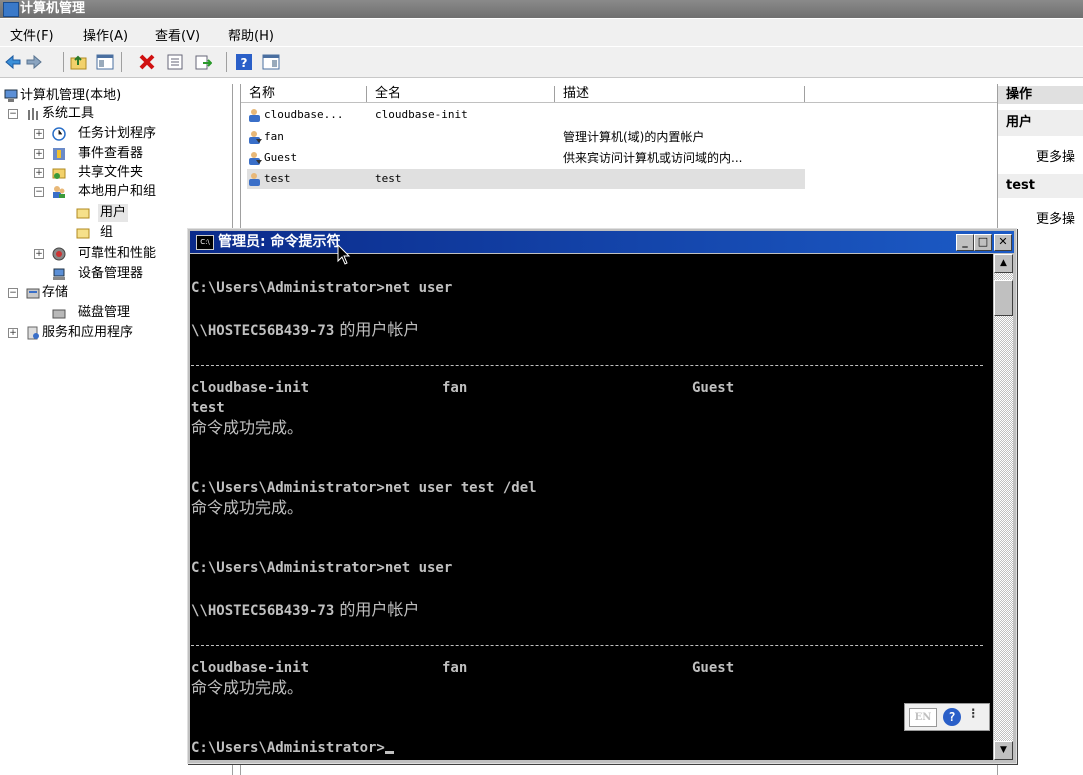 The image size is (1083, 775). Describe the element at coordinates (1003, 507) in the screenshot. I see `vertical-scrollbar: ▲ ▼` at that location.